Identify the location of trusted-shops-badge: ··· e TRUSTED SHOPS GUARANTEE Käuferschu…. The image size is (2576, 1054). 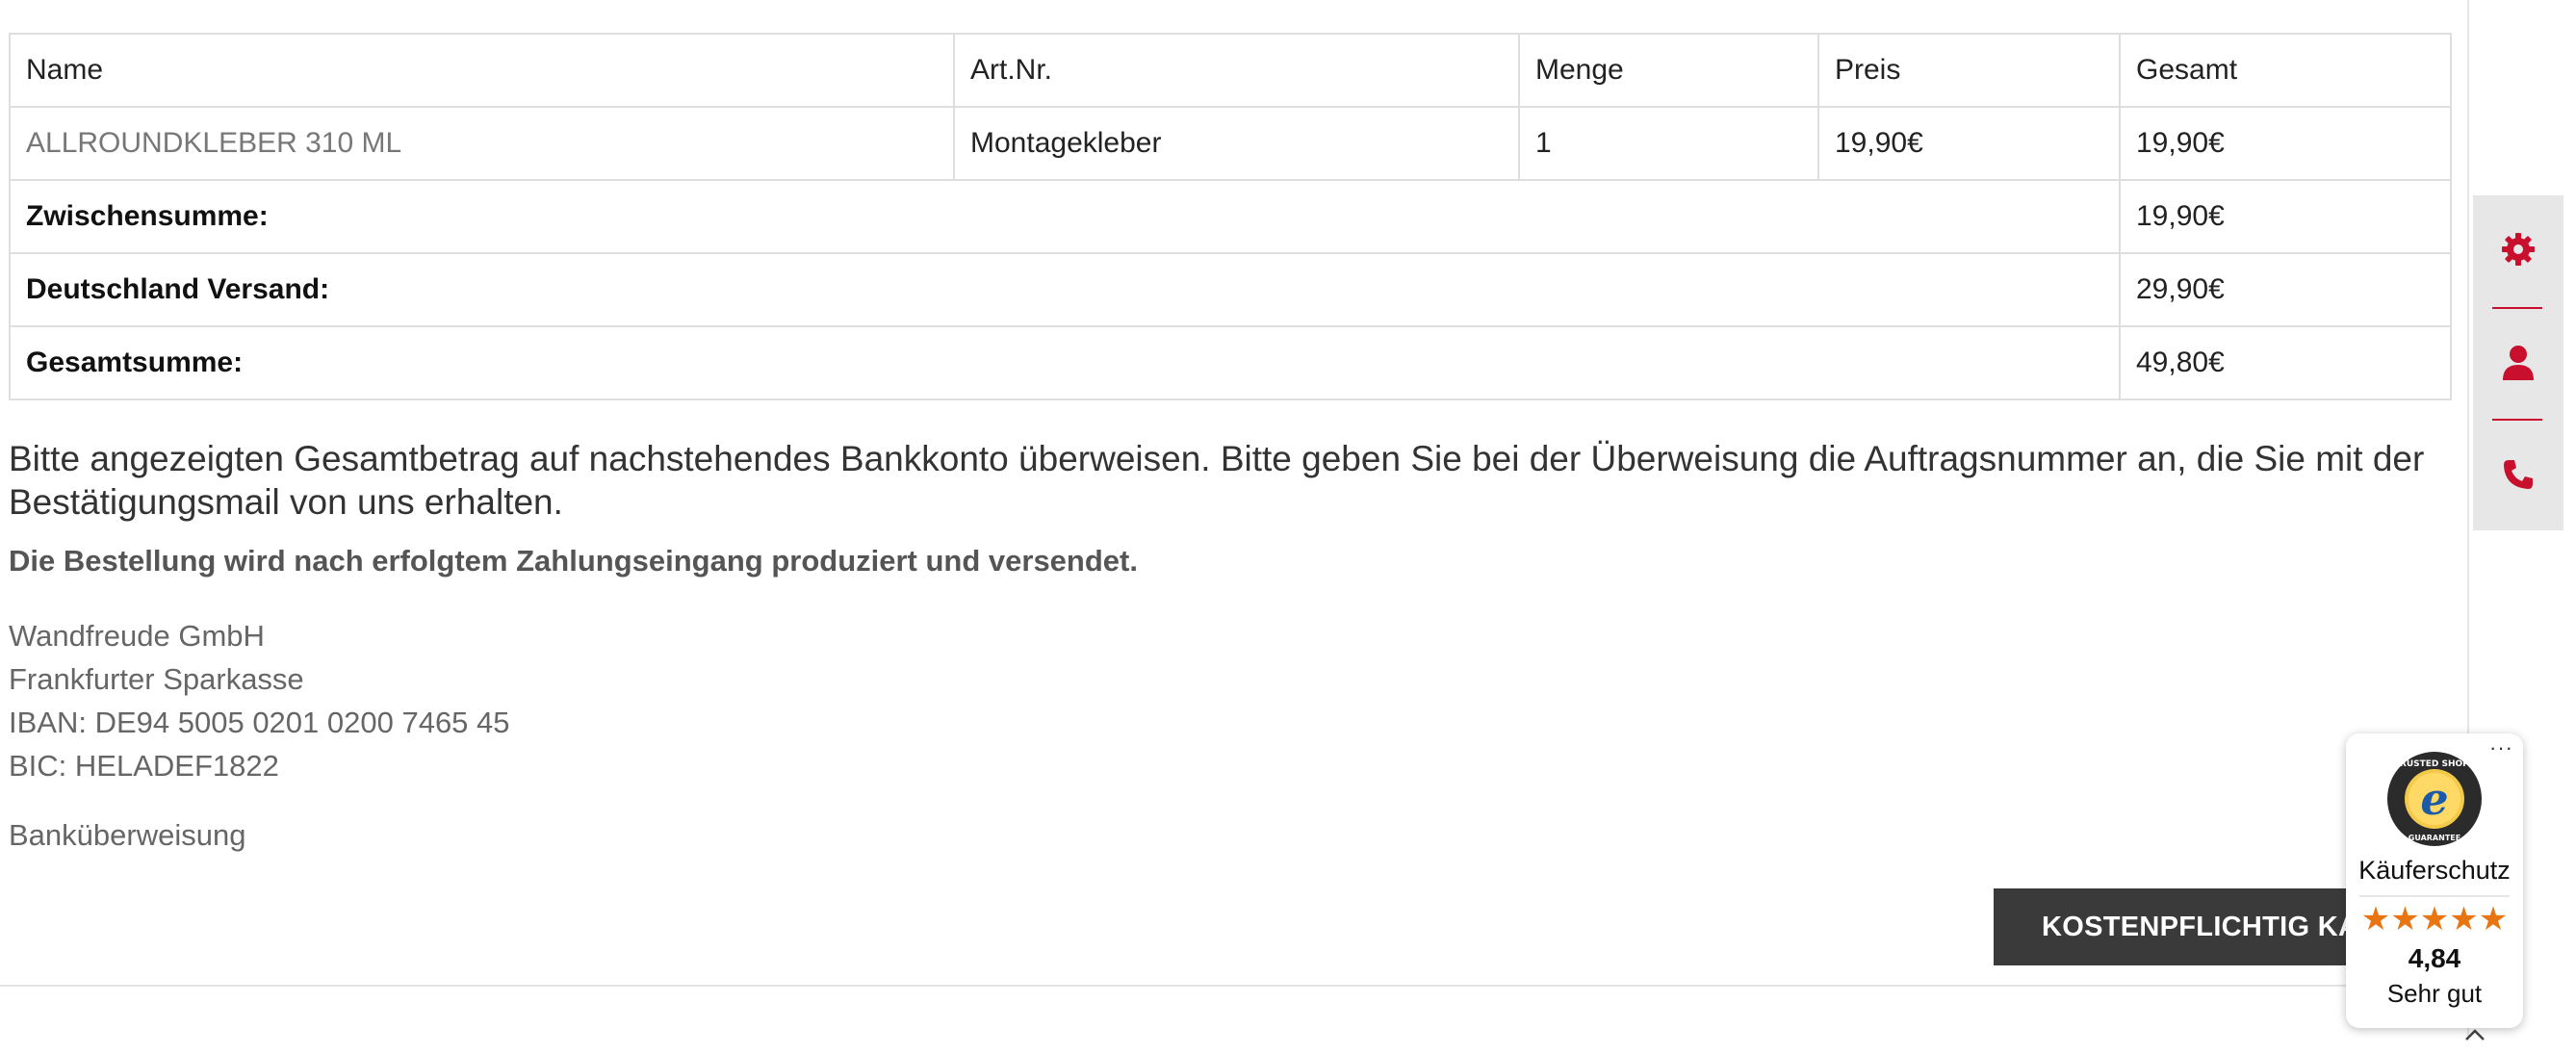
(2434, 880).